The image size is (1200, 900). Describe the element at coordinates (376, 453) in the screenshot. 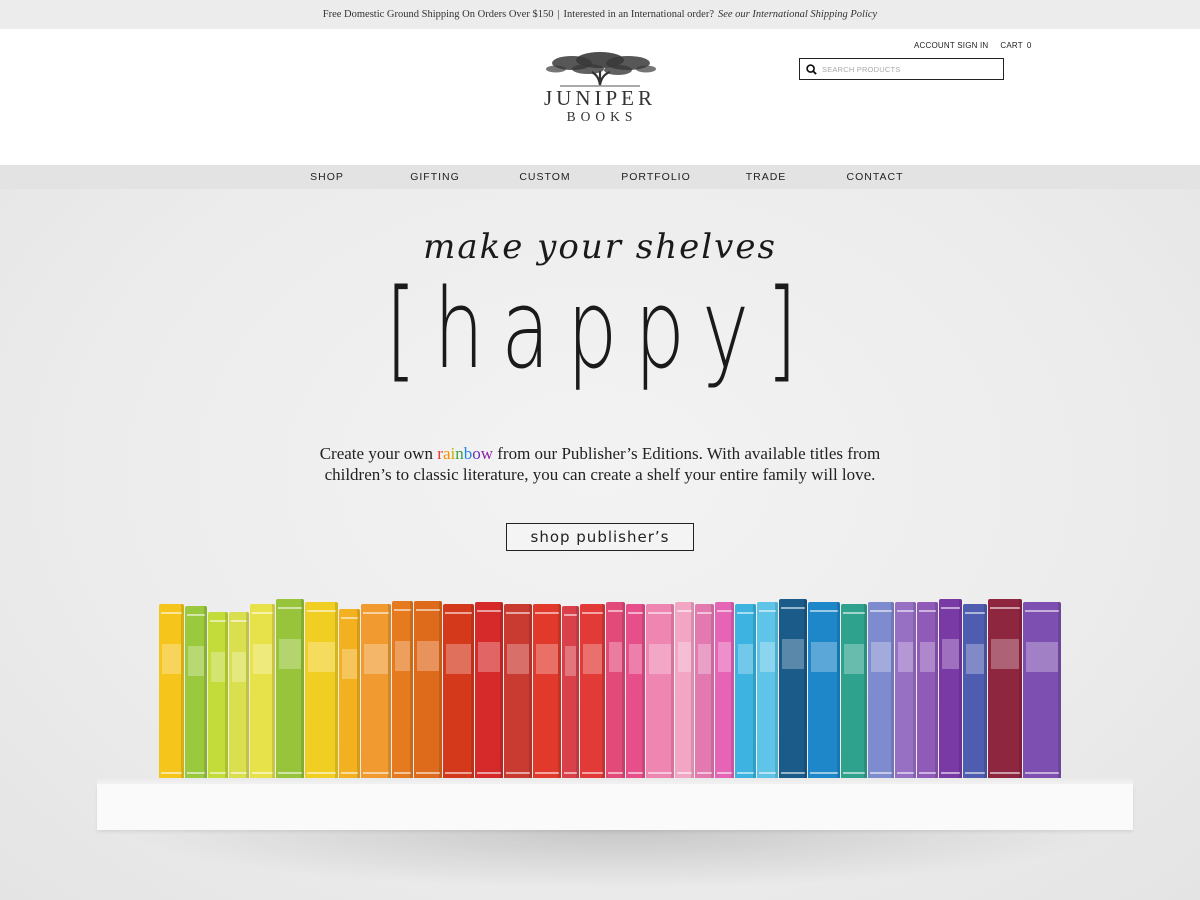

I see `intro-before: Create your own` at that location.